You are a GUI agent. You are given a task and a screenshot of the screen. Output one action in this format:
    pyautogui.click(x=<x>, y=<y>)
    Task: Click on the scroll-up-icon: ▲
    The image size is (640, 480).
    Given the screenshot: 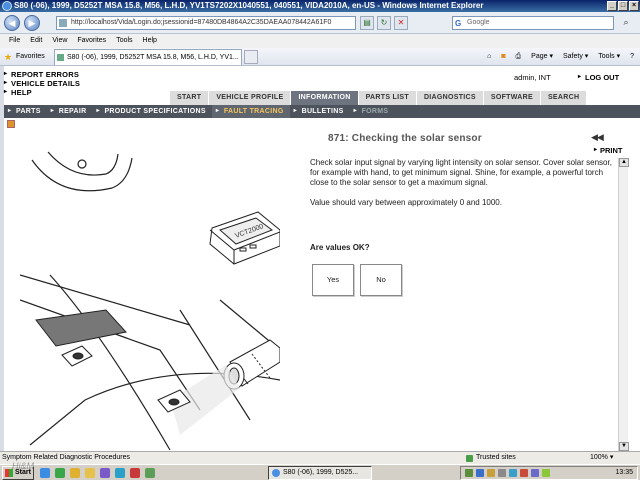 What is the action you would take?
    pyautogui.click(x=624, y=162)
    